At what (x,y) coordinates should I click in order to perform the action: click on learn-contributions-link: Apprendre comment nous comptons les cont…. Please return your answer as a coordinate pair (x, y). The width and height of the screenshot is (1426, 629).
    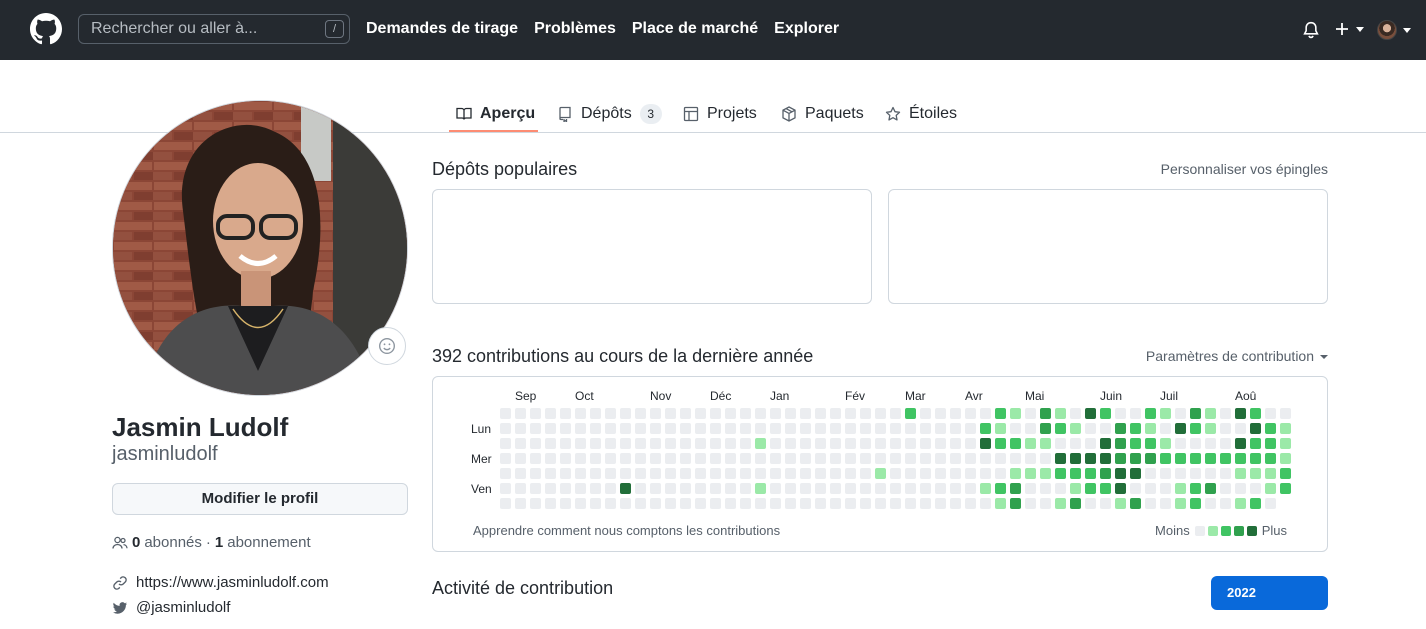
    Looking at the image, I should click on (626, 530).